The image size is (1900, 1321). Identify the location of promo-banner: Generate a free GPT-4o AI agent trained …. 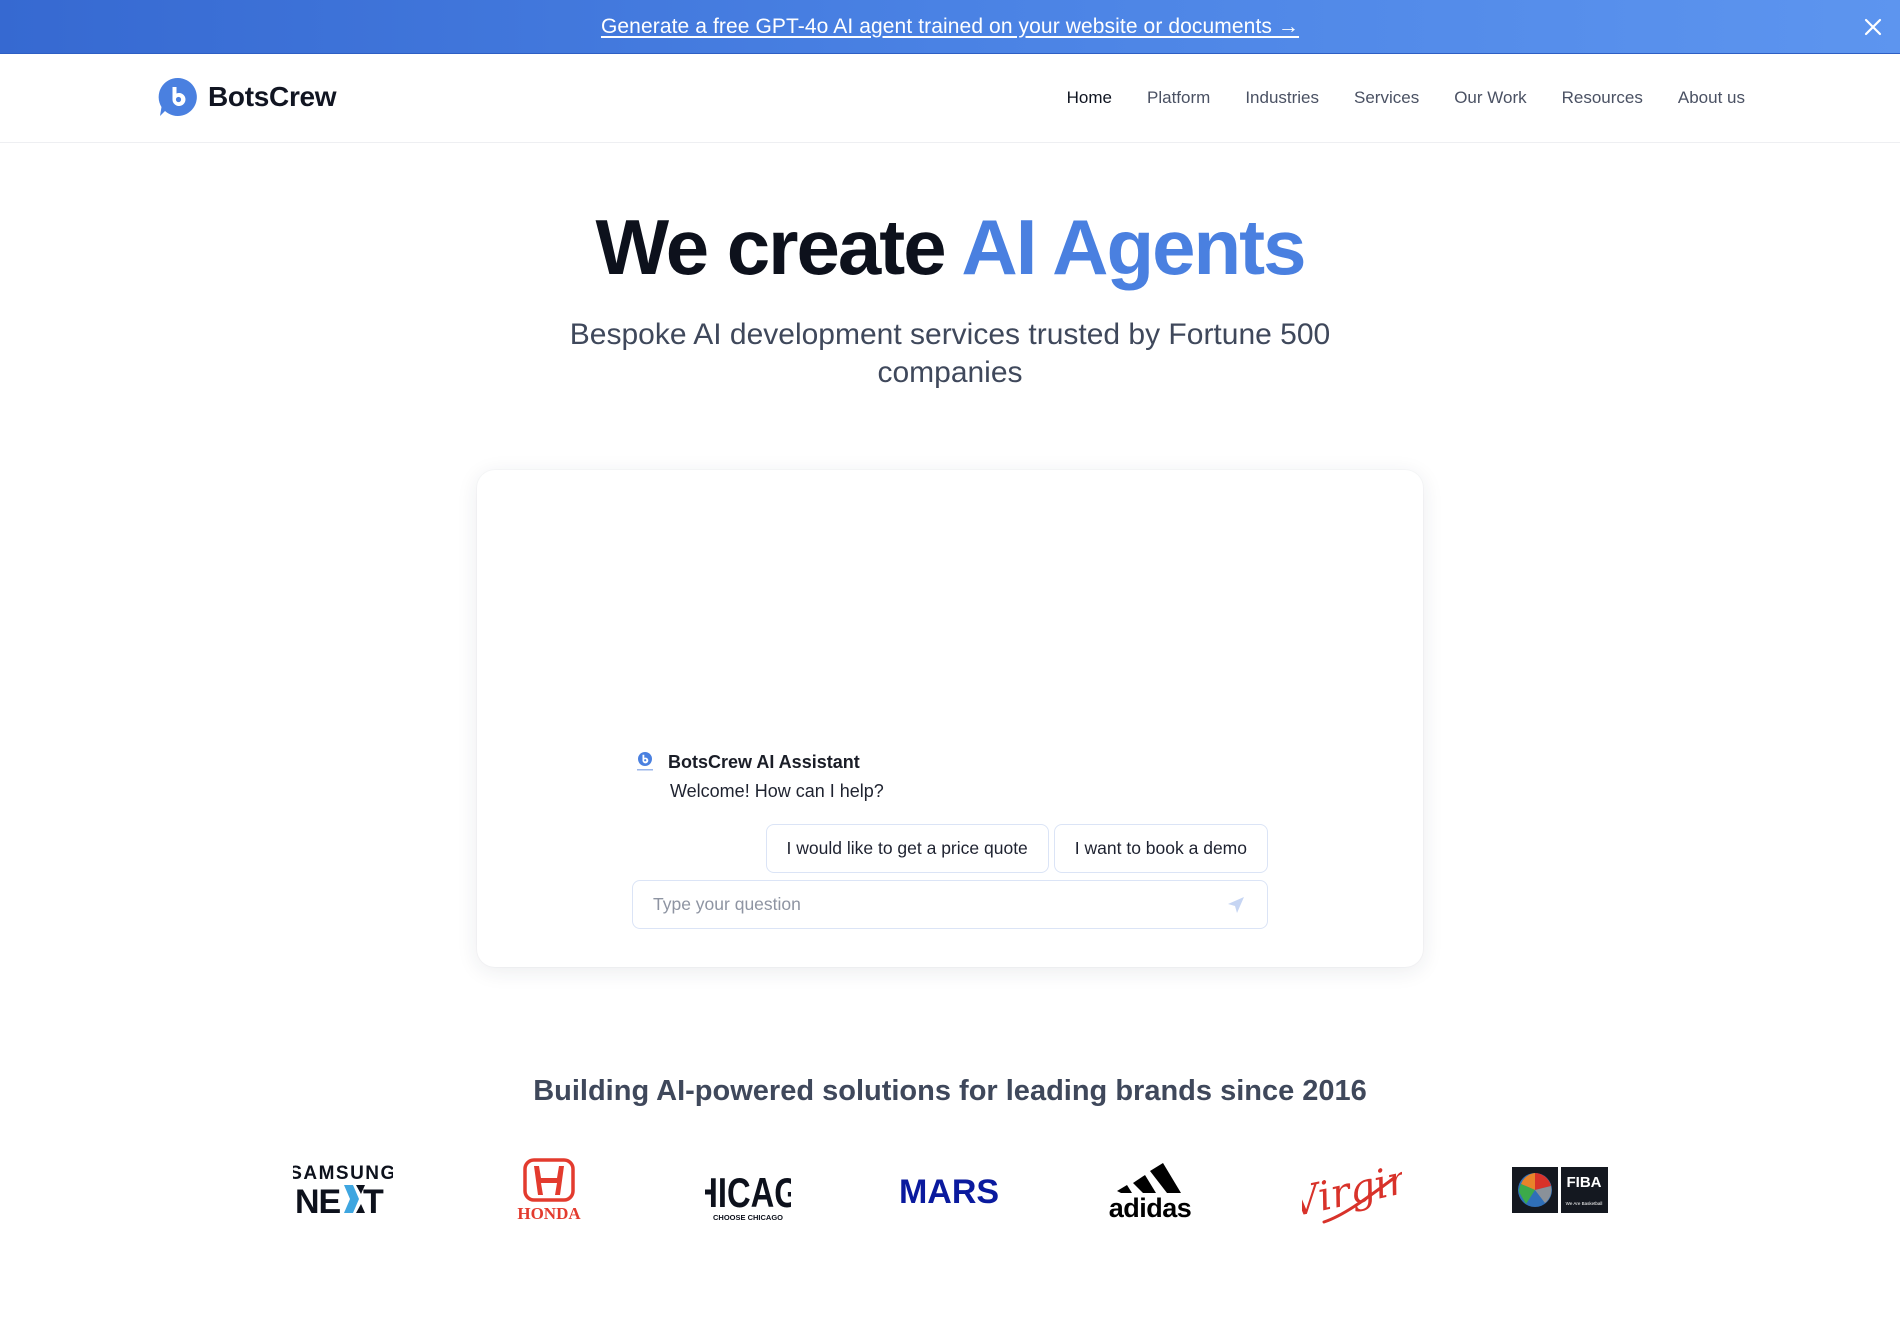
(950, 27).